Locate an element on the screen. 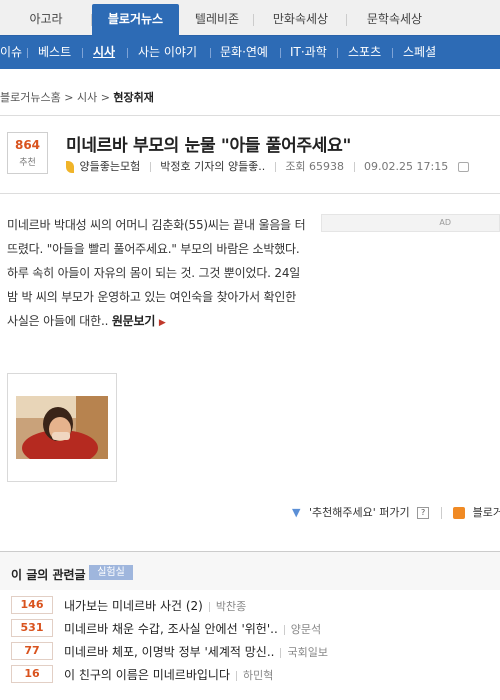 Image resolution: width=500 pixels, height=700 pixels. related-author: 국회일보 is located at coordinates (307, 652).